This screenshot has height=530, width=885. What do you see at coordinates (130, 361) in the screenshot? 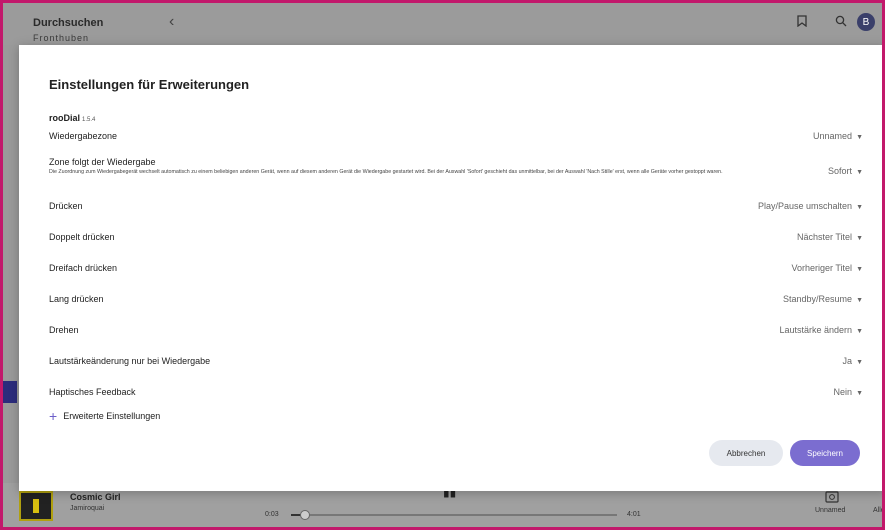
I see `setting-label: Lautstärkeänderung nur bei Wiedergabe` at bounding box center [130, 361].